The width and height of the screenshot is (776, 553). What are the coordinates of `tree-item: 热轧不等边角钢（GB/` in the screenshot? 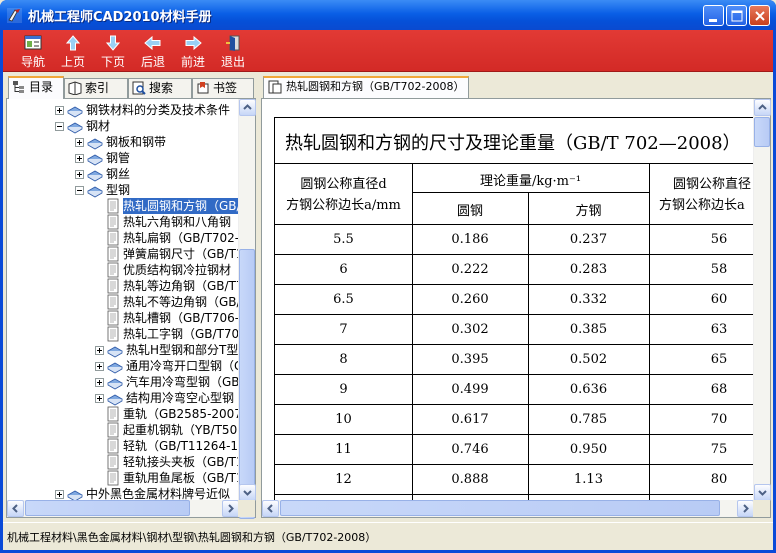 It's located at (123, 302).